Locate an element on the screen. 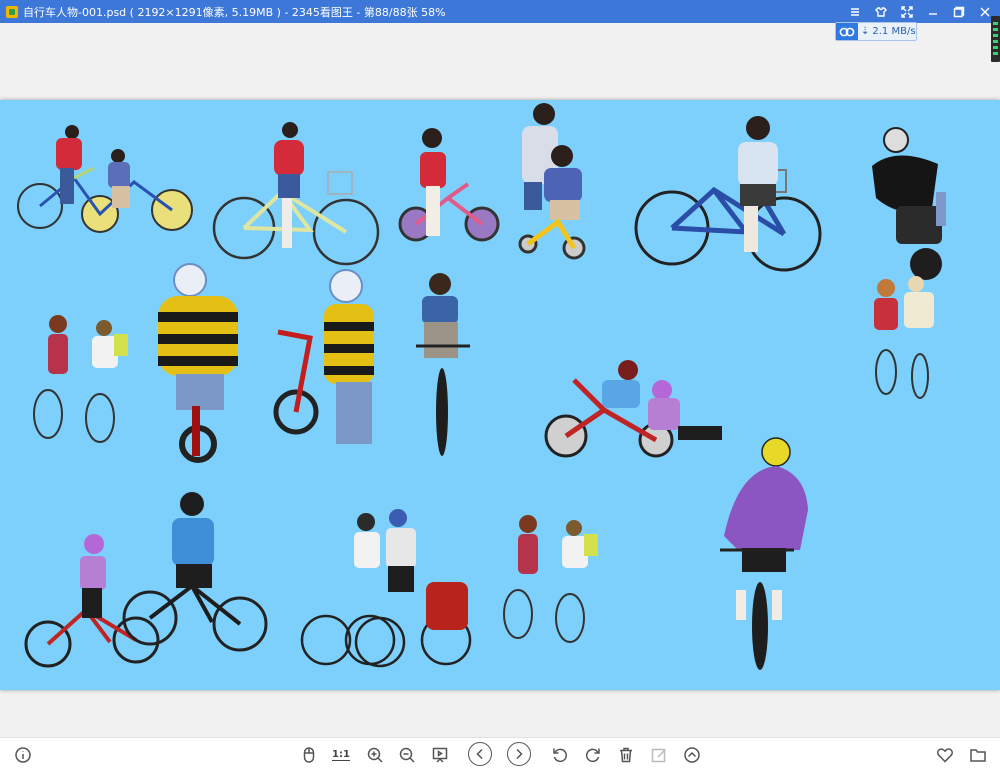  bottom-toolbar: 1:1 is located at coordinates (500, 753).